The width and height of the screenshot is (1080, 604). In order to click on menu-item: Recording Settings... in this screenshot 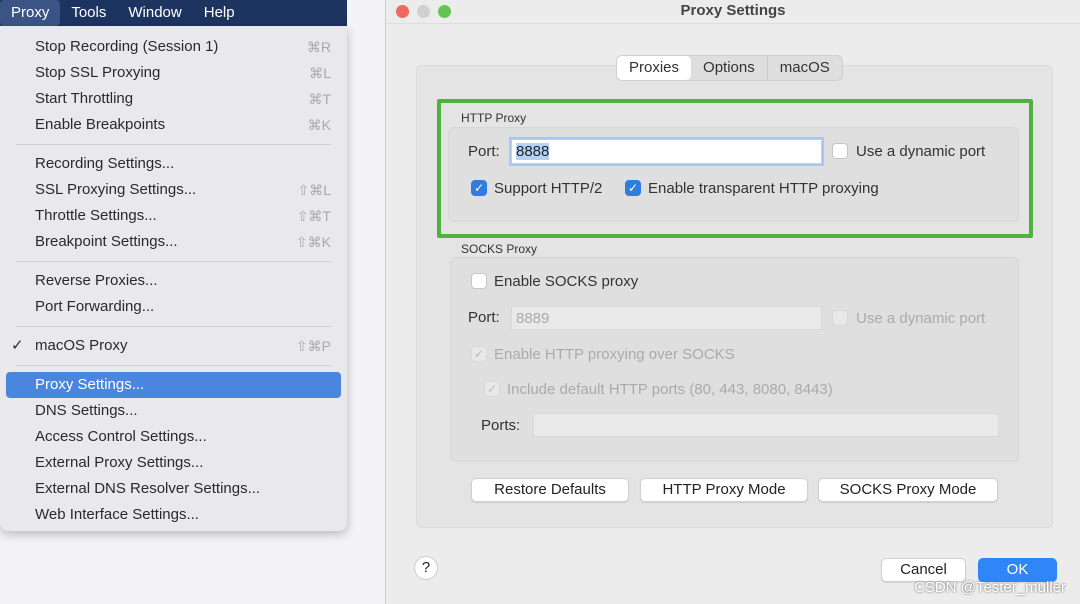, I will do `click(173, 164)`.